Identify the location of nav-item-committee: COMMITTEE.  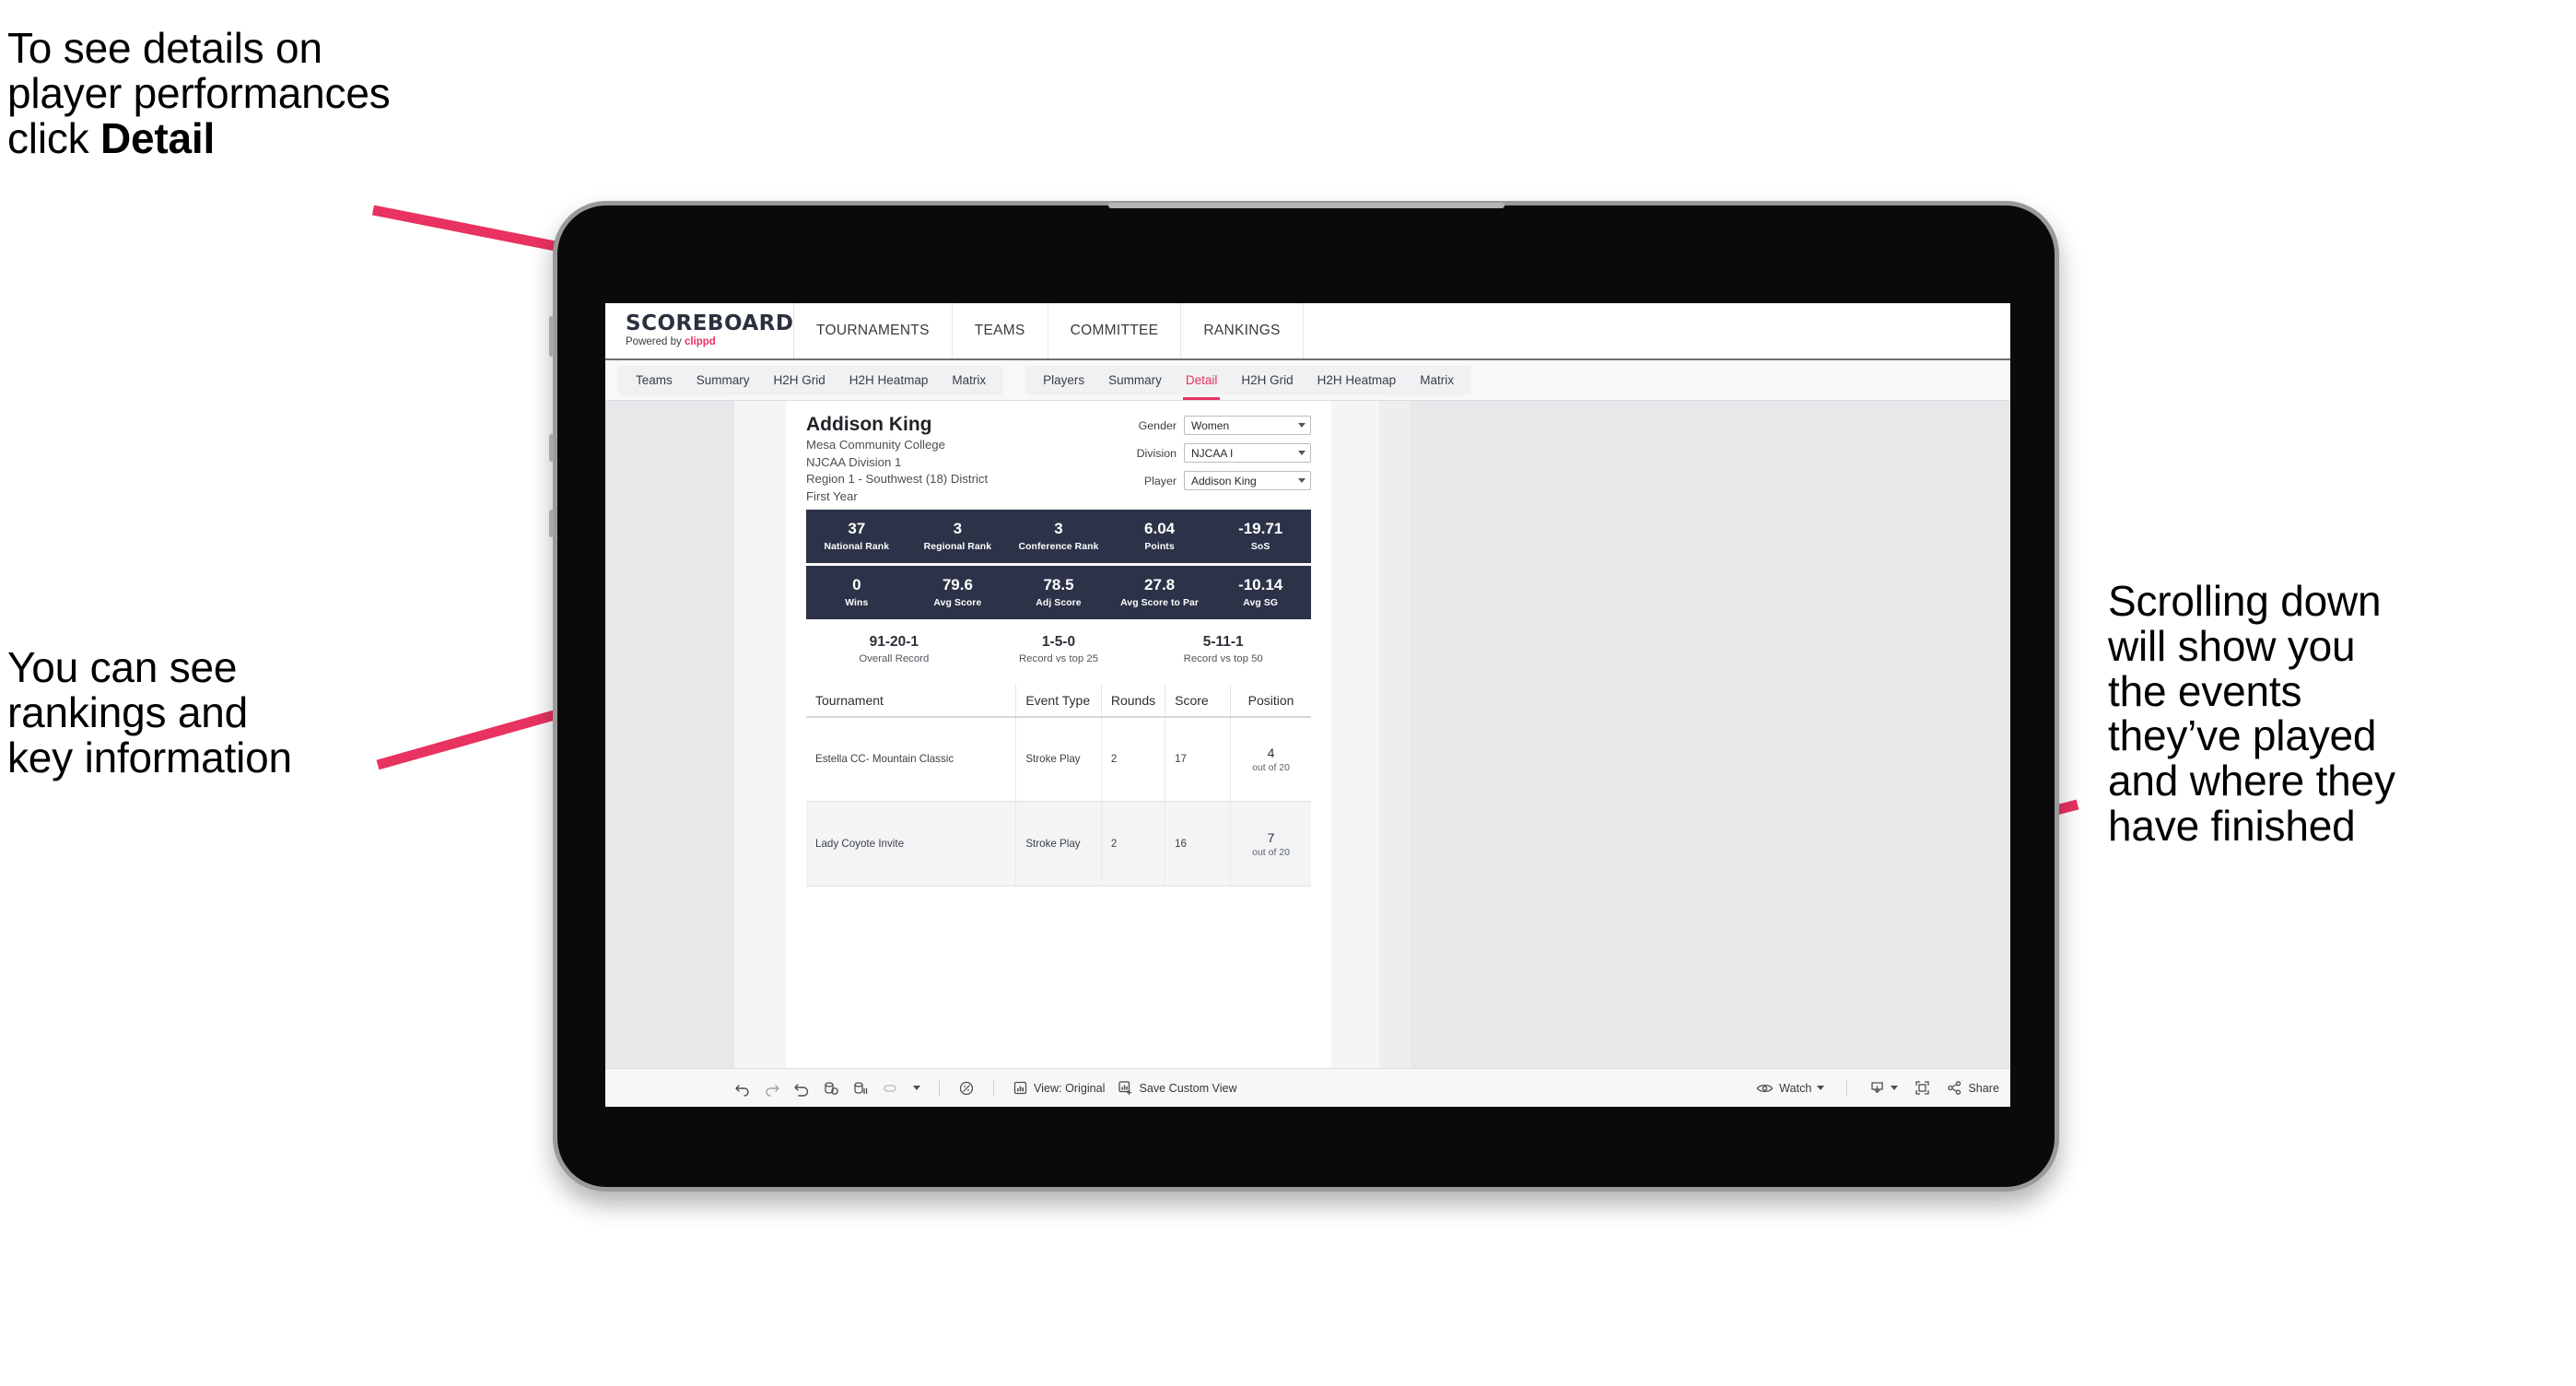
(1115, 330).